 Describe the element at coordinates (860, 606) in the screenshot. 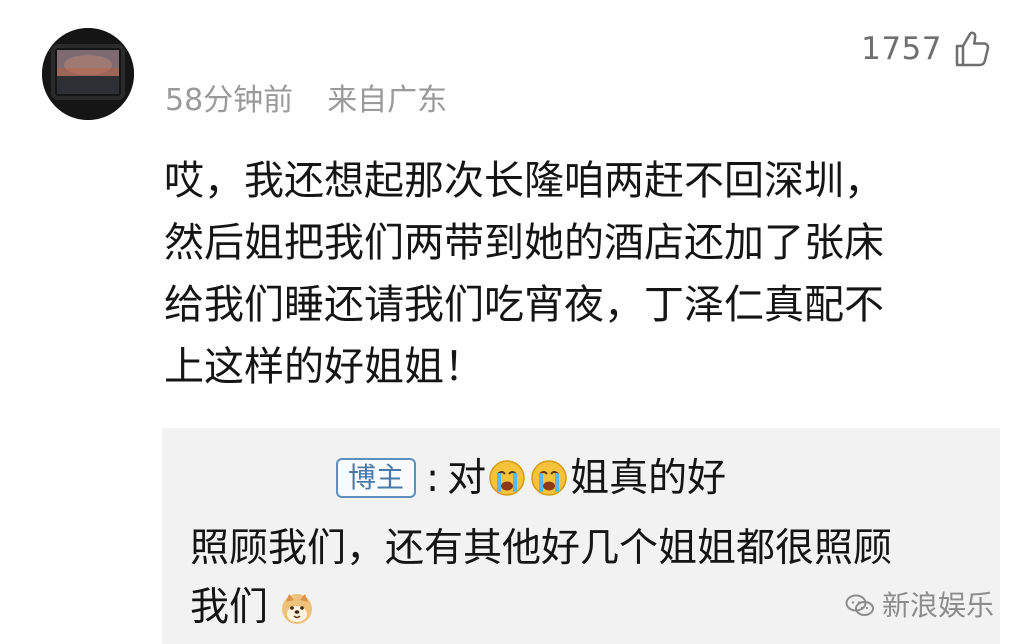

I see `wechat-icon` at that location.